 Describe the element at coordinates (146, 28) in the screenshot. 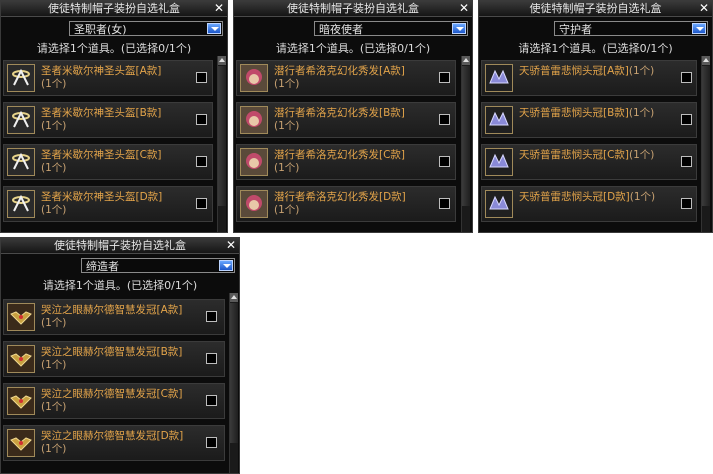

I see `job-select-dropdown: 圣职者(女)` at that location.